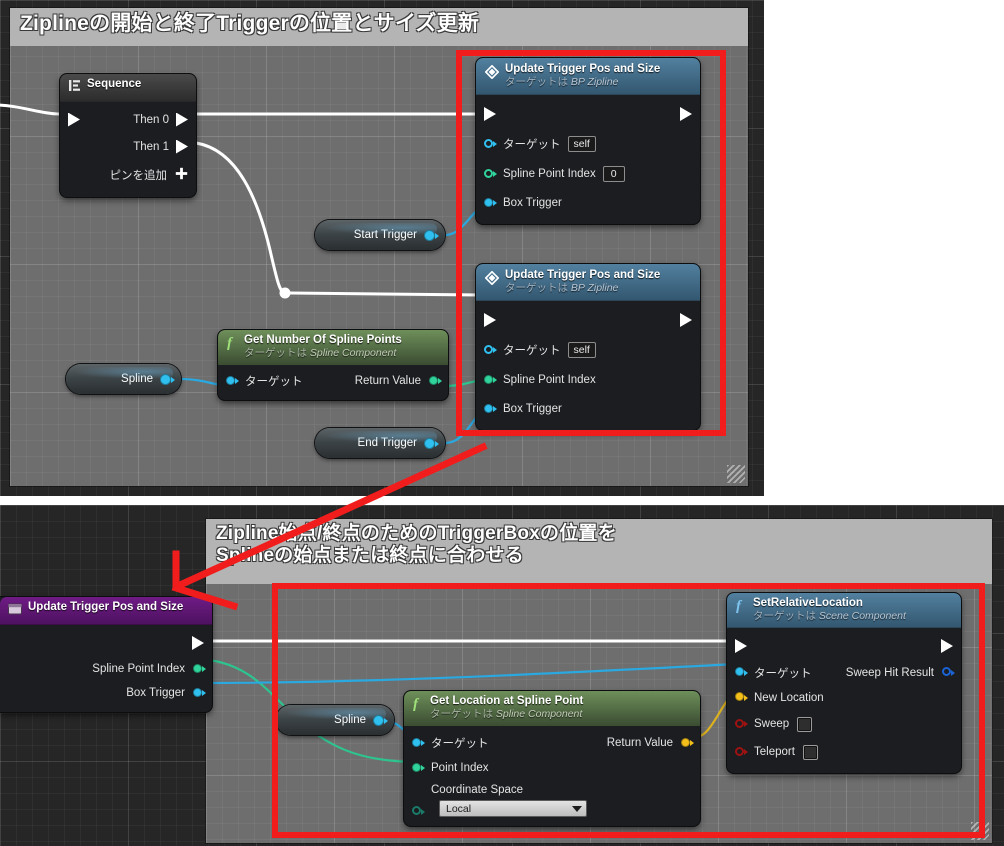  I want to click on svg-text: f, so click(230, 343).